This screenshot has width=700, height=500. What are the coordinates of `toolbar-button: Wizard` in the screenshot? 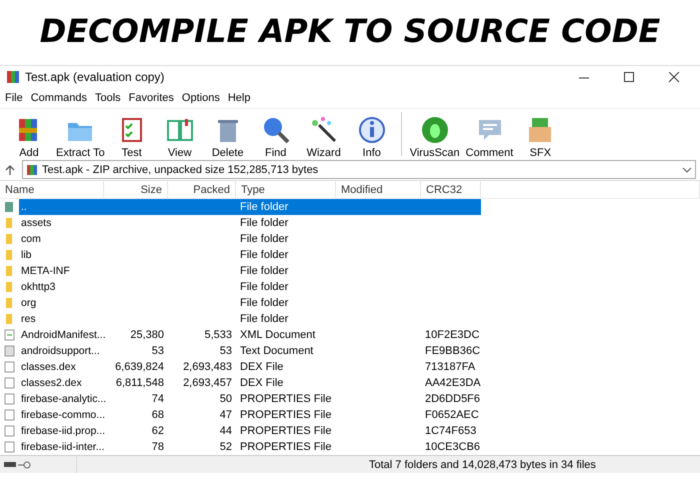 It's located at (323, 137).